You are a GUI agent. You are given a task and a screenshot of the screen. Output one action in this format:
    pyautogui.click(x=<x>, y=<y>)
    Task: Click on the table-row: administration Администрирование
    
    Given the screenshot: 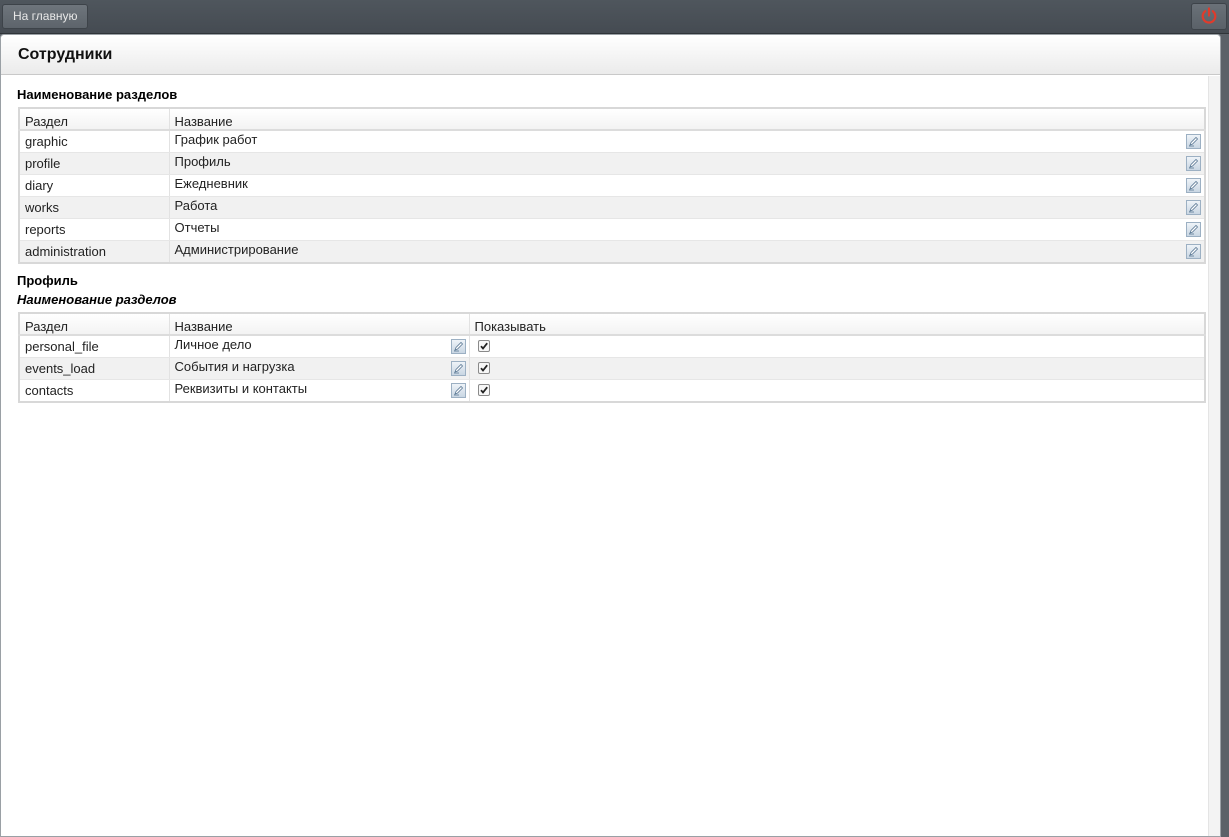 What is the action you would take?
    pyautogui.click(x=612, y=252)
    